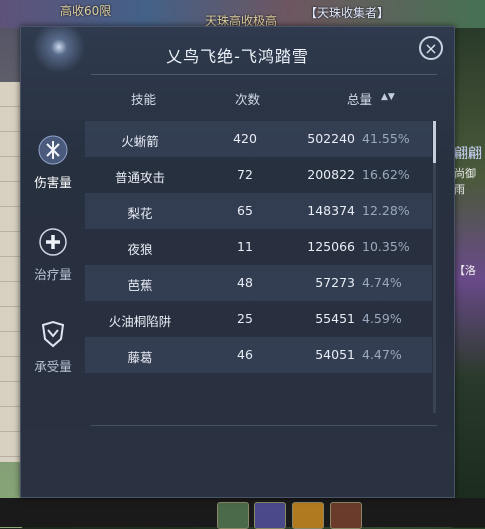  I want to click on skill-name-cell: 普通攻击, so click(139, 177).